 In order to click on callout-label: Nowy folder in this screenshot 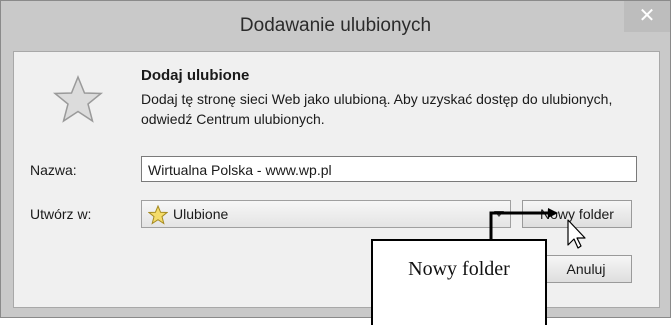, I will do `click(459, 269)`.